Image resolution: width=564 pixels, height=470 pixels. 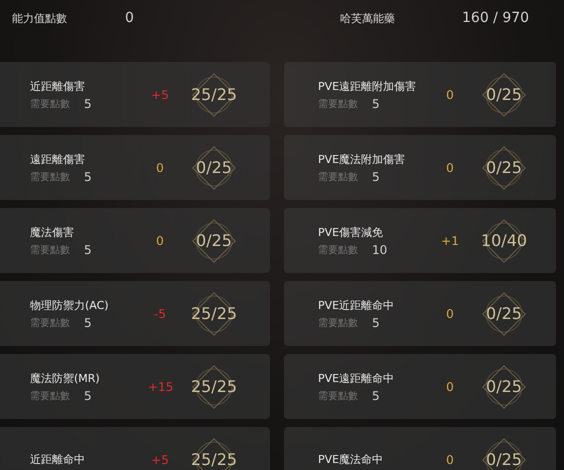 I want to click on stat-name: PVE遠距離命中, so click(x=357, y=378).